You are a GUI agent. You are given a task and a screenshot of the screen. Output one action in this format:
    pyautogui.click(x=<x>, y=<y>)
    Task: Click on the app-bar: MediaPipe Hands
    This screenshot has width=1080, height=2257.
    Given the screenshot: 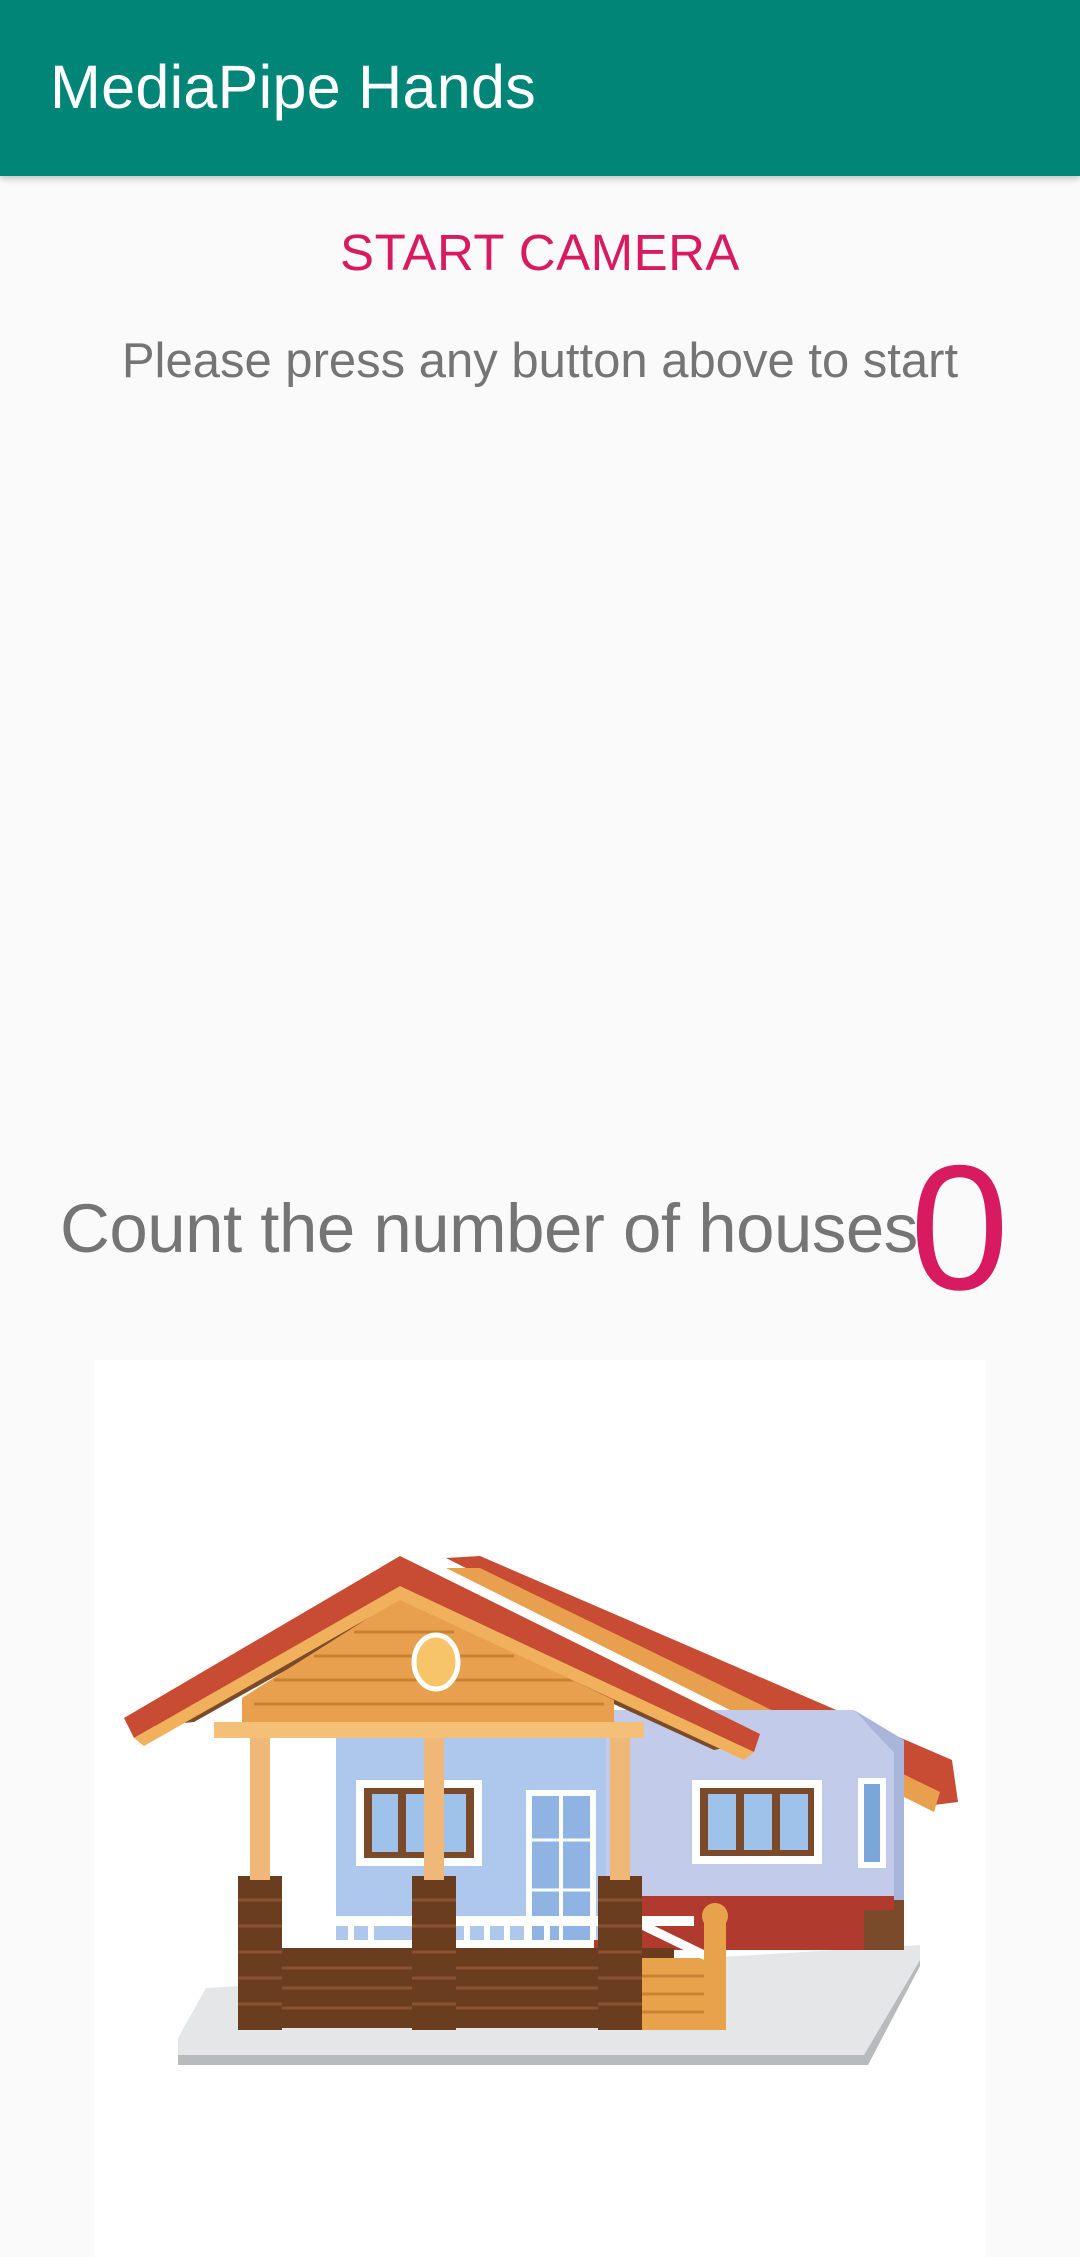 What is the action you would take?
    pyautogui.click(x=540, y=88)
    